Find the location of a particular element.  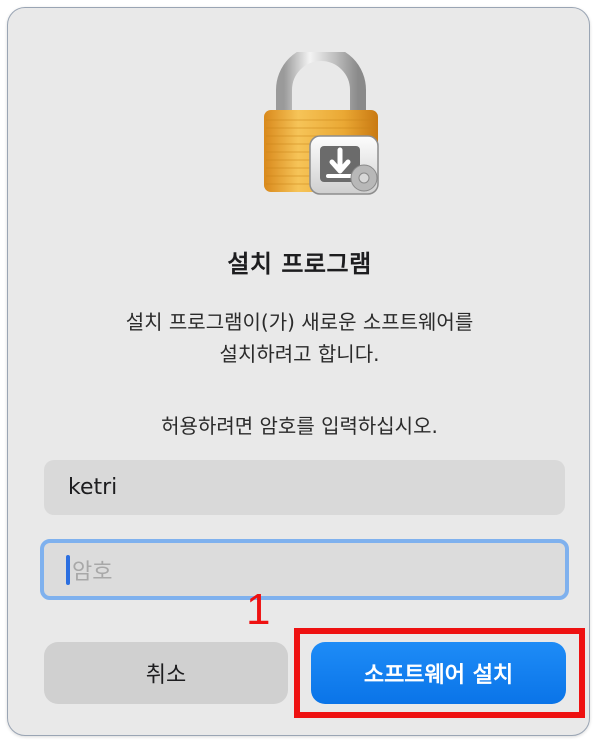

dialog-message-line-2: 설치하려고 합니다. is located at coordinates (299, 354).